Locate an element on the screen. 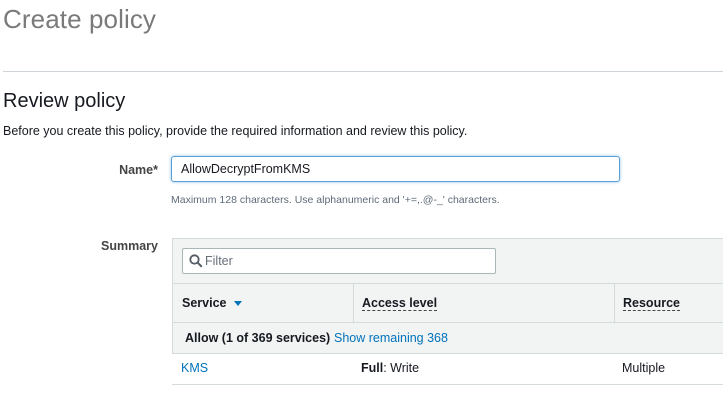  search-icon is located at coordinates (196, 261).